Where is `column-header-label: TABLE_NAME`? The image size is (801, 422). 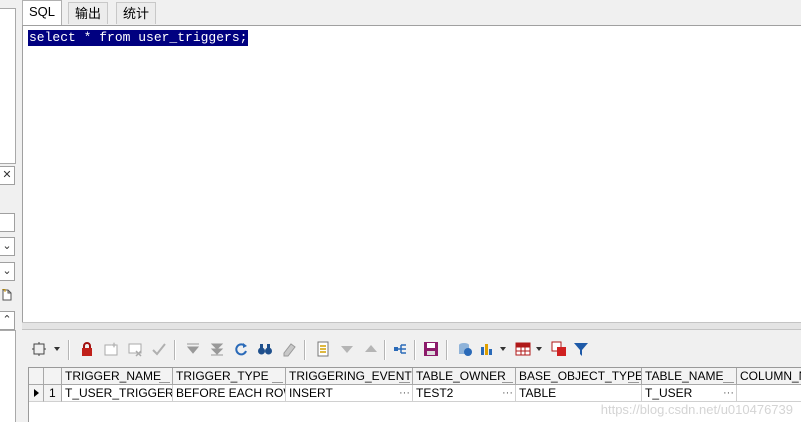 column-header-label: TABLE_NAME is located at coordinates (684, 376).